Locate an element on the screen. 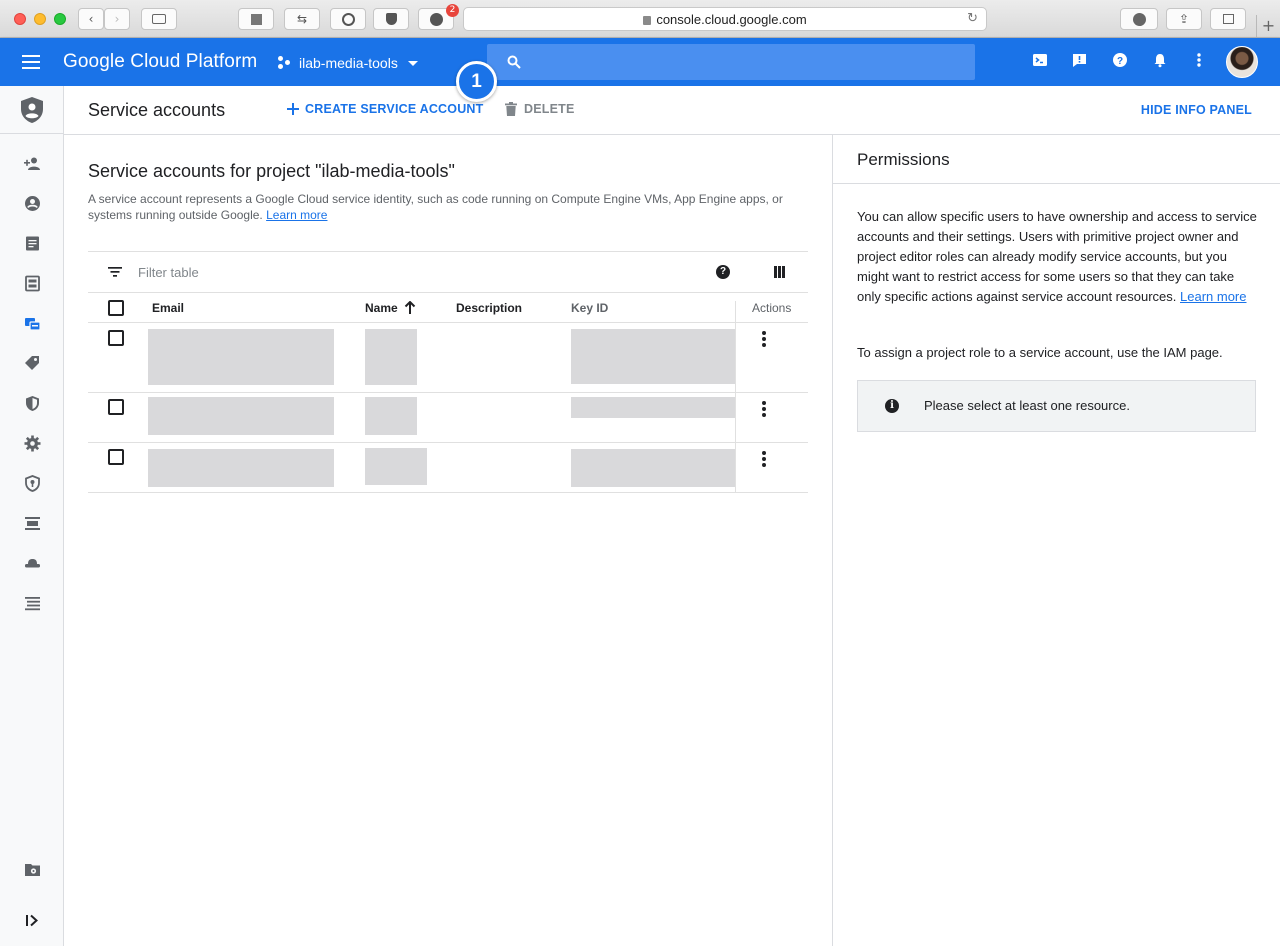 This screenshot has height=946, width=1280. plus-icon: + is located at coordinates (1268, 25).